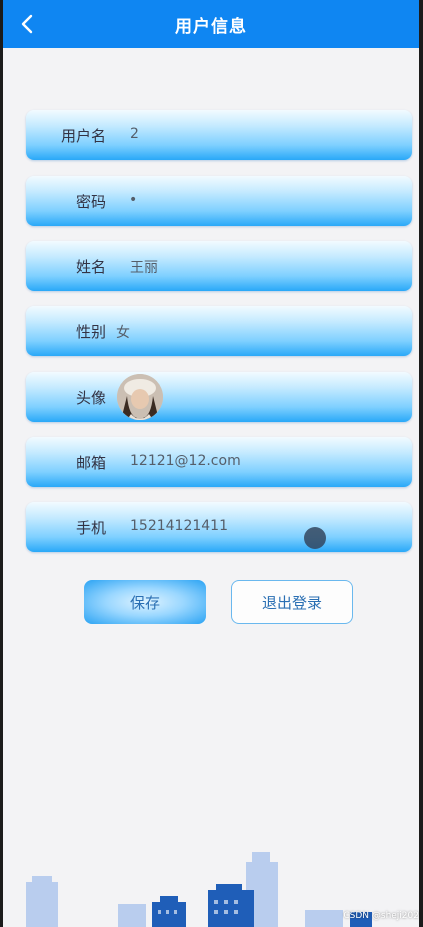  What do you see at coordinates (133, 200) in the screenshot?
I see `password-value: •` at bounding box center [133, 200].